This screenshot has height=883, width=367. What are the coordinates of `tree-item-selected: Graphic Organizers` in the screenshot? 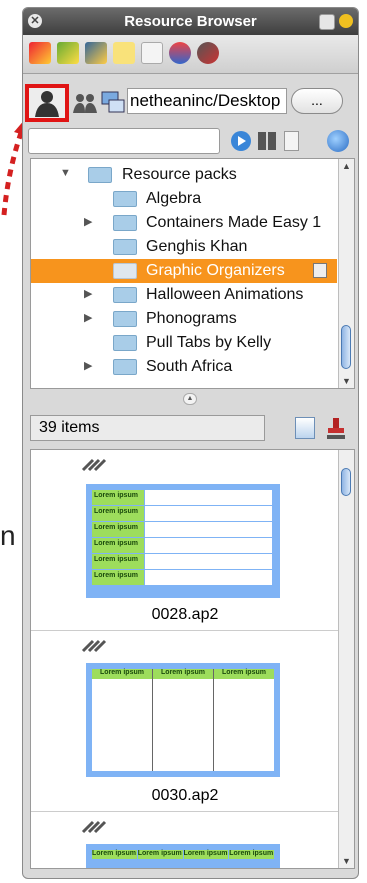 It's located at (184, 271).